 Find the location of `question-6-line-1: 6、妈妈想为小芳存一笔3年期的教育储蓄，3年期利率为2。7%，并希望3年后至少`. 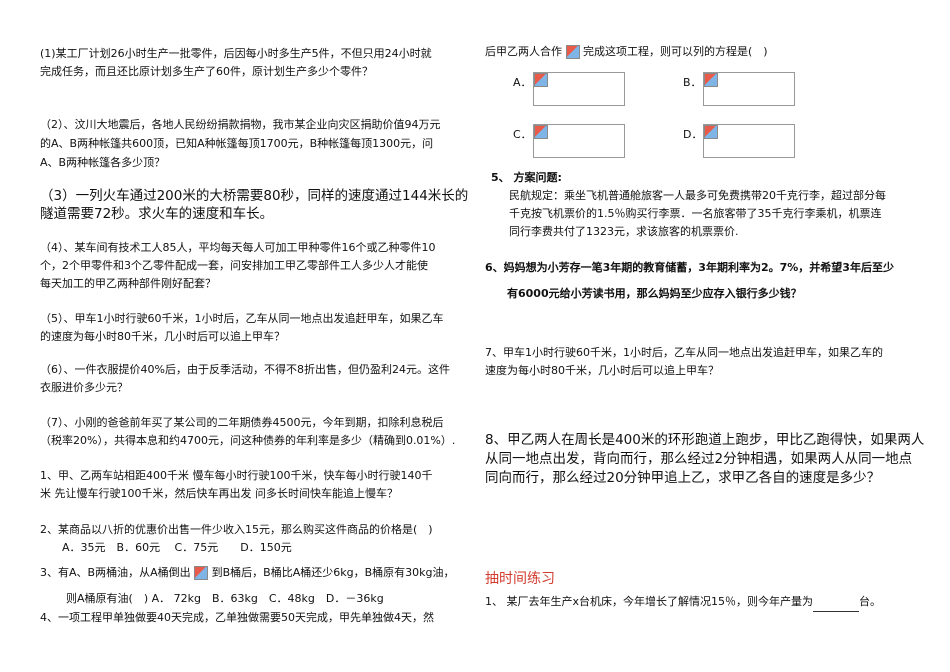

question-6-line-1: 6、妈妈想为小芳存一笔3年期的教育储蓄，3年期利率为2。7%，并希望3年后至少 is located at coordinates (689, 267).